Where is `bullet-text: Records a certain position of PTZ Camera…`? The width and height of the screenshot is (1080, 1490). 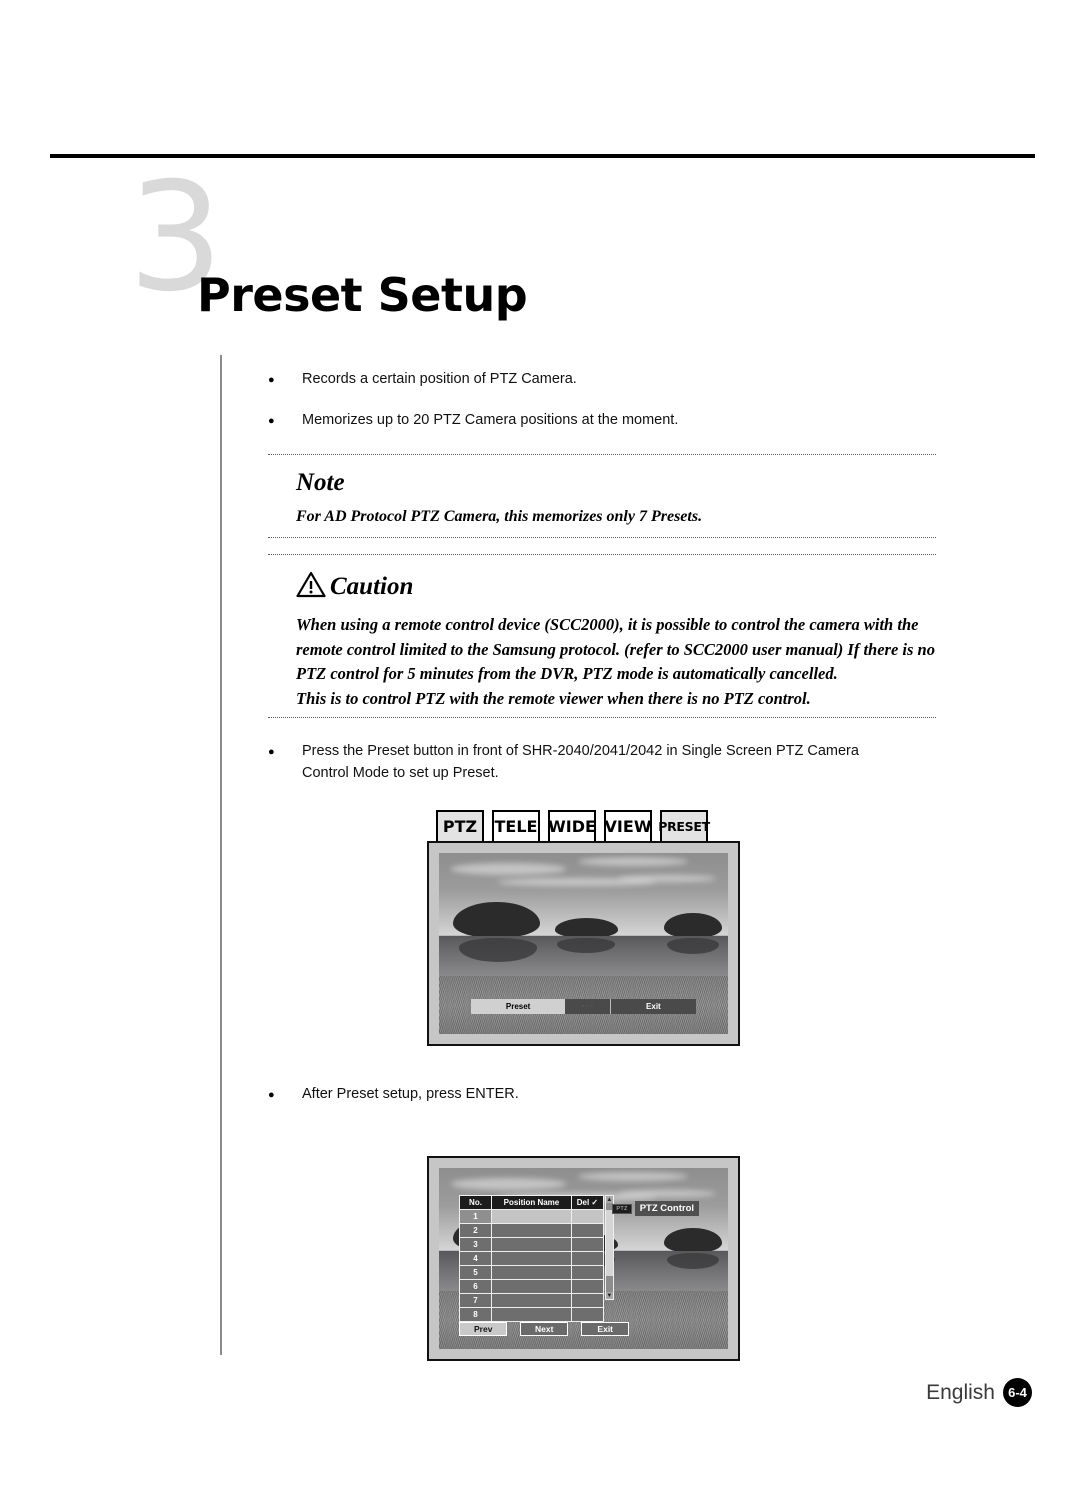
bullet-text: Records a certain position of PTZ Camera… is located at coordinates (439, 379).